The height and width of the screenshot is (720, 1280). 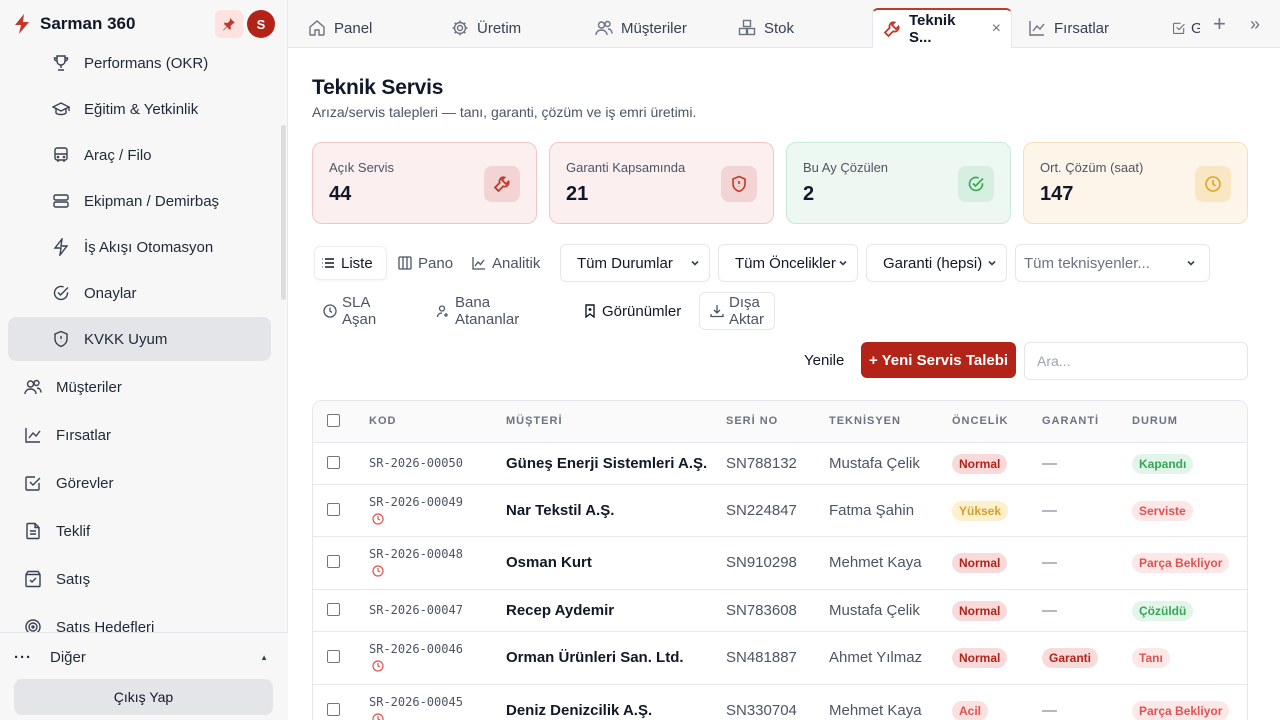 What do you see at coordinates (534, 421) in the screenshot?
I see `column-header: MÜŞTERİ` at bounding box center [534, 421].